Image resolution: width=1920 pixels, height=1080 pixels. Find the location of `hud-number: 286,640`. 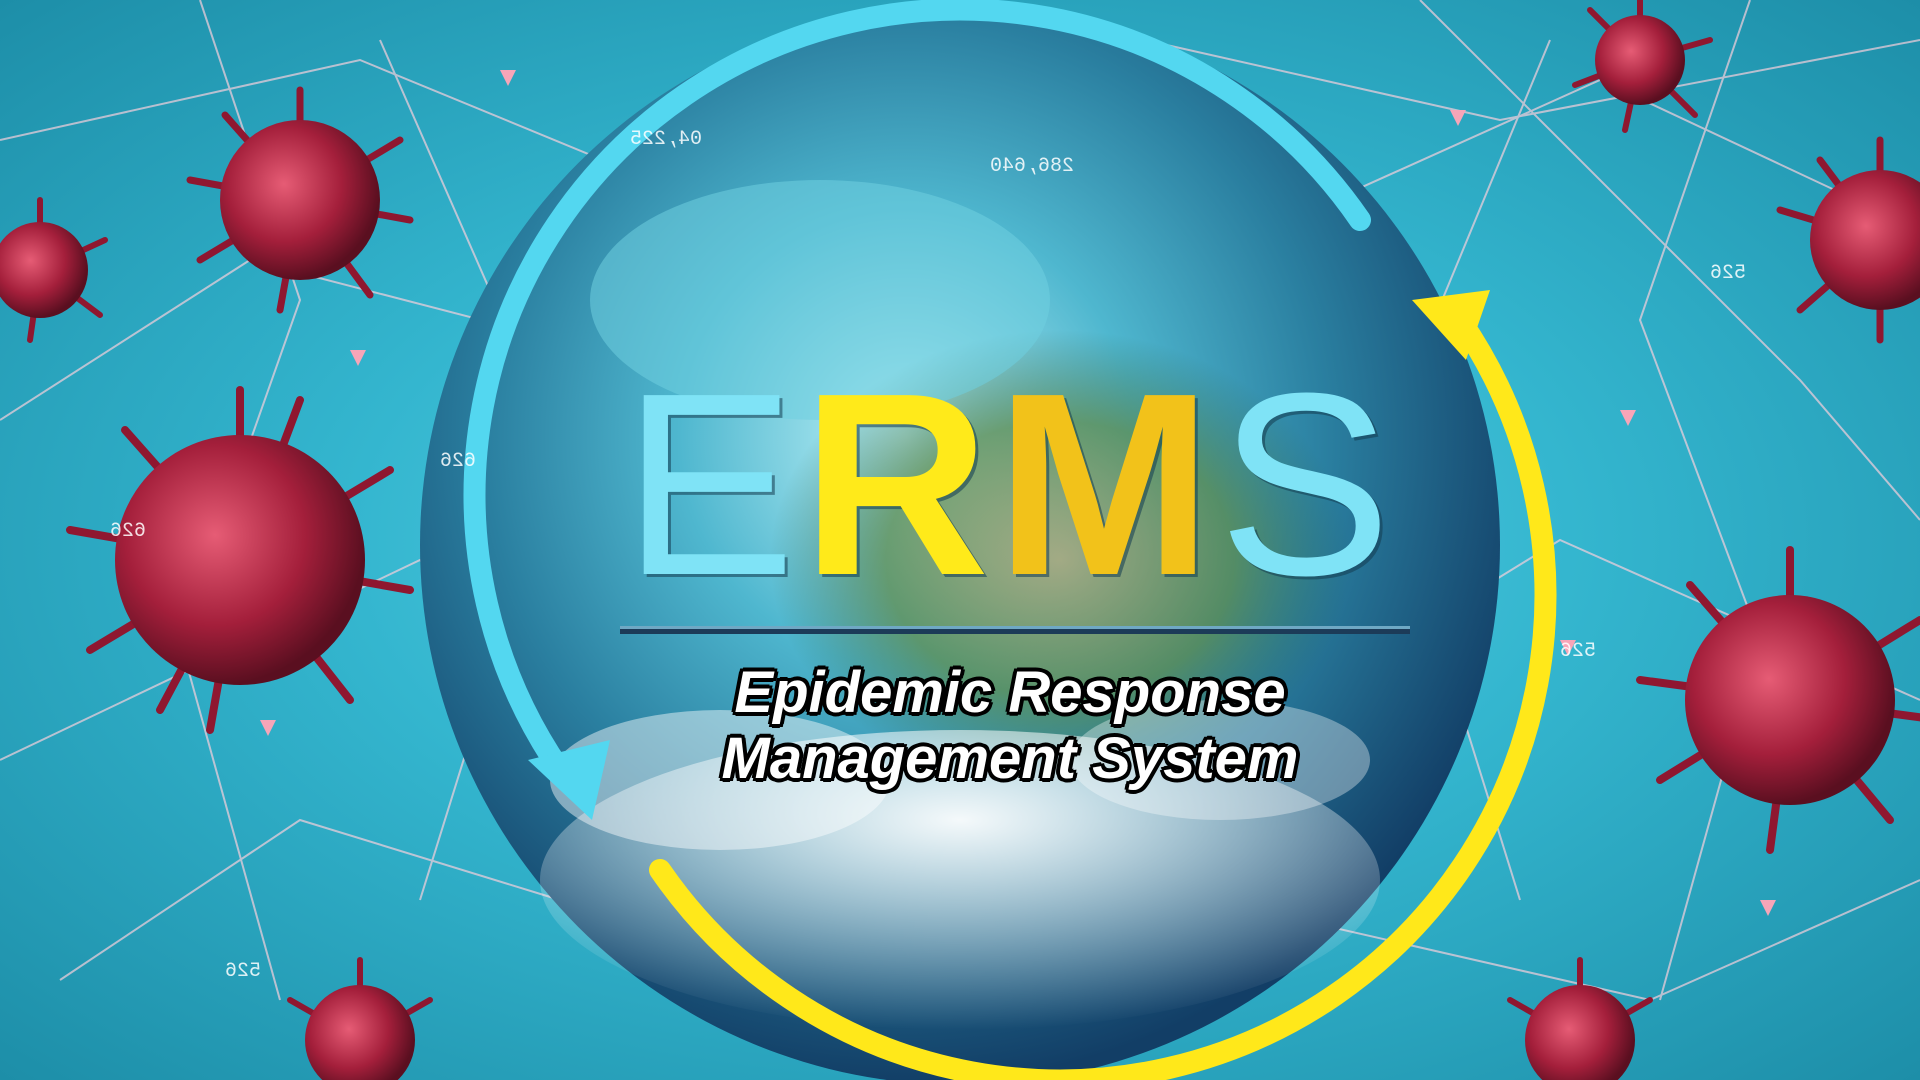

hud-number: 286,640 is located at coordinates (1032, 166).